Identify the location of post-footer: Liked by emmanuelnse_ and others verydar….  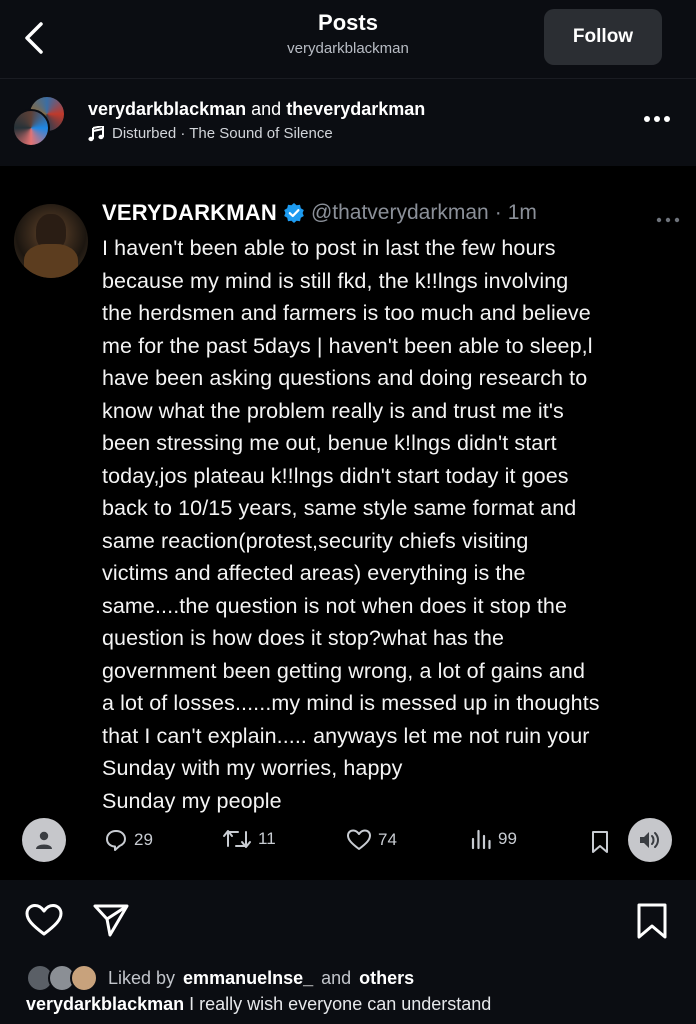
(348, 952).